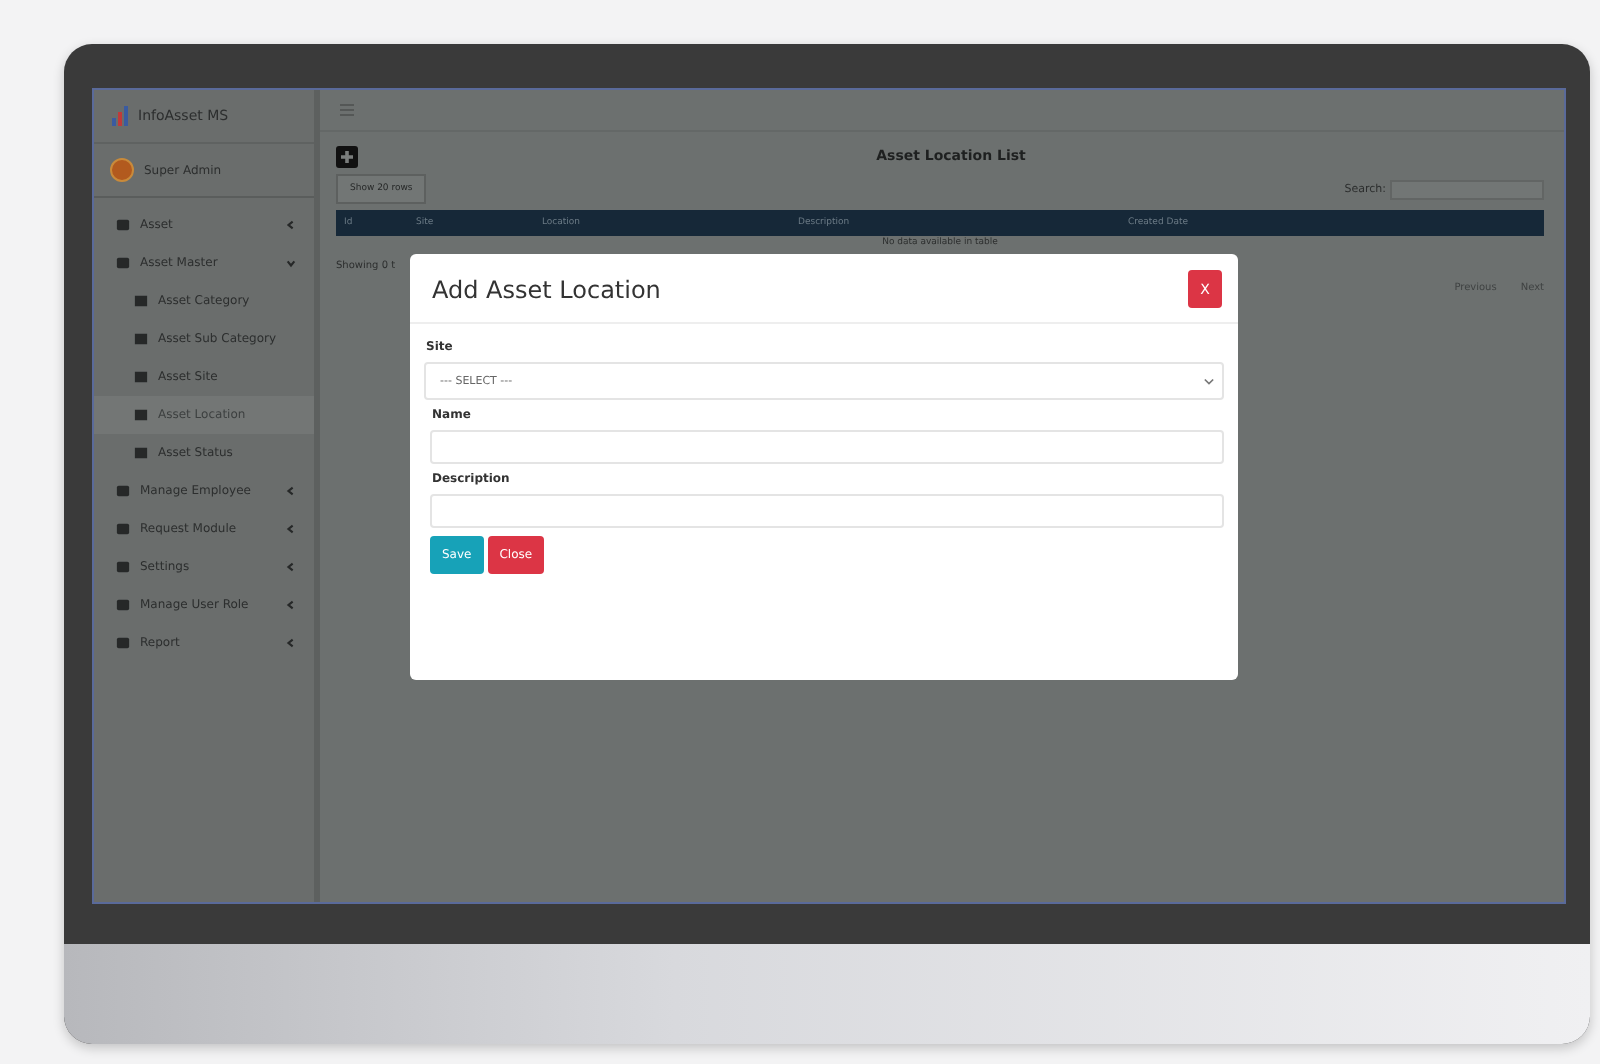  Describe the element at coordinates (120, 116) in the screenshot. I see `bar-chart-logo-icon` at that location.